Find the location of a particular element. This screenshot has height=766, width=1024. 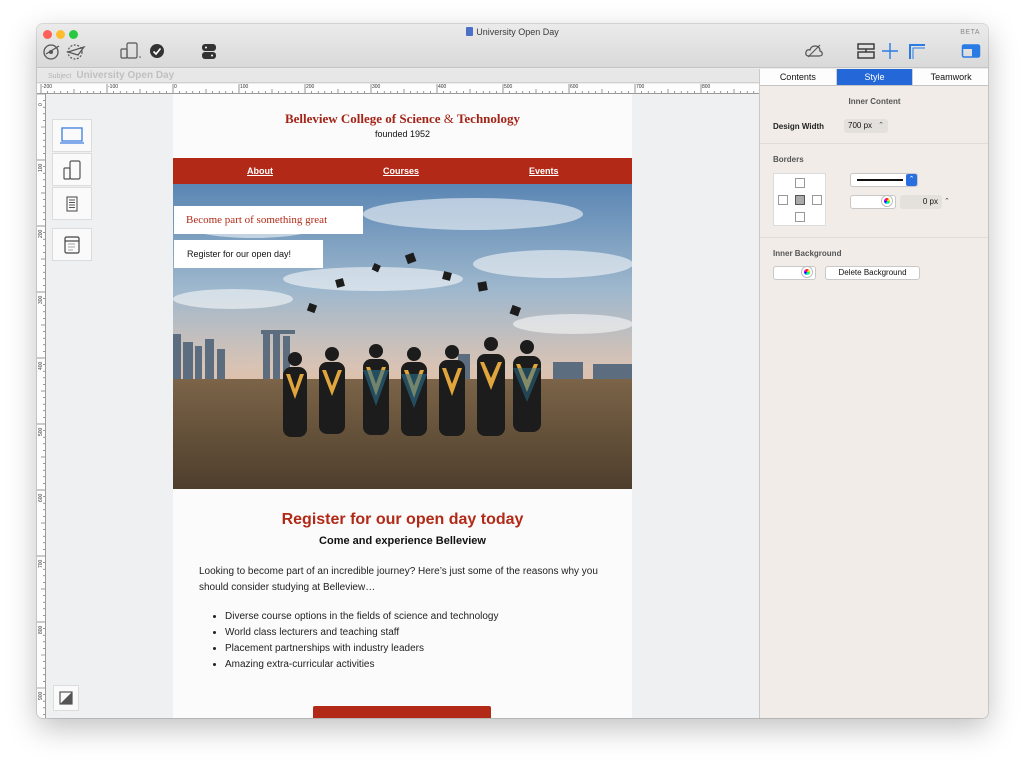

tab-teamwork: Teamwork is located at coordinates (950, 77).